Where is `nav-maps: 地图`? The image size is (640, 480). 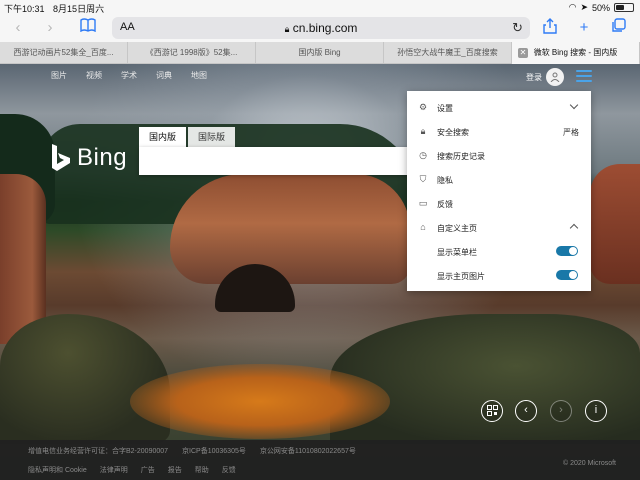
nav-maps: 地图 is located at coordinates (199, 75).